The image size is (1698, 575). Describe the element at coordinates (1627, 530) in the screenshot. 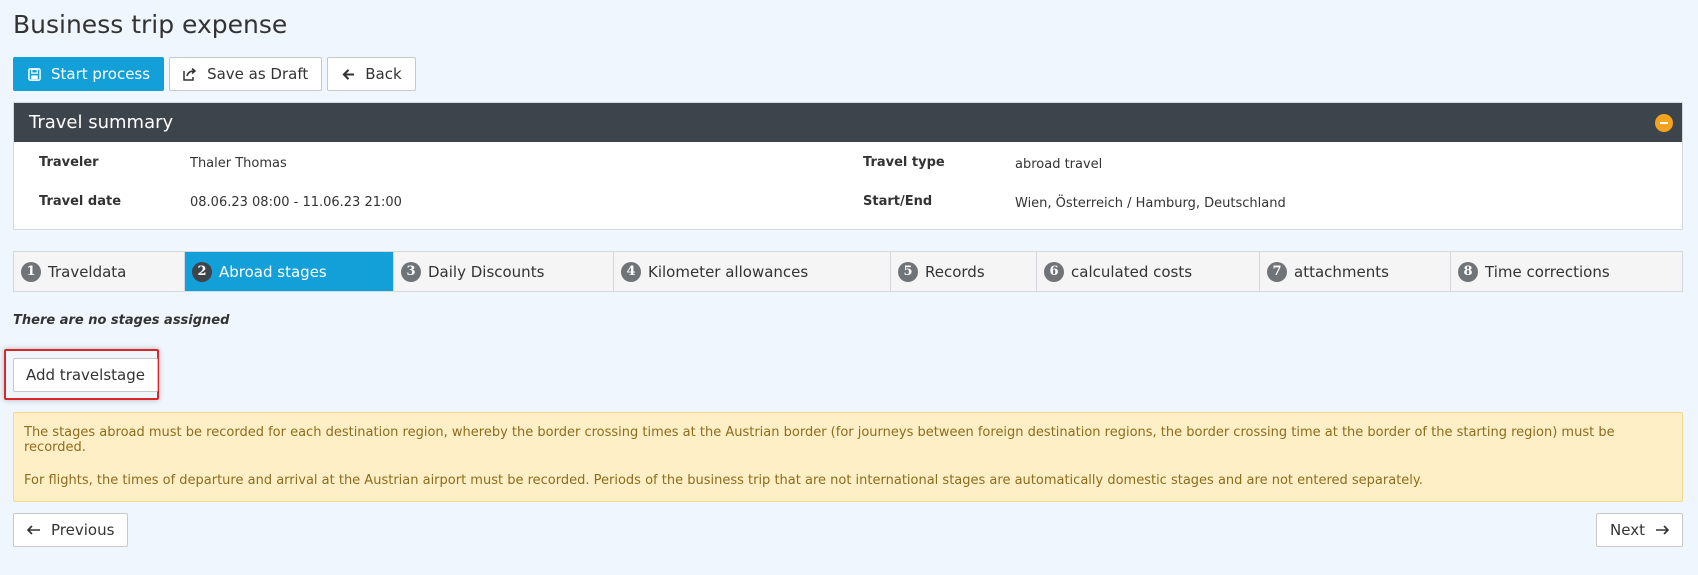

I see `next-label: Next` at that location.